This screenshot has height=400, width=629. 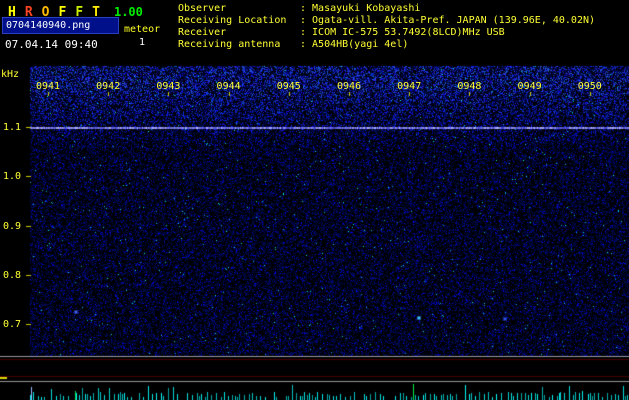 I want to click on time-label: 0947, so click(x=409, y=86).